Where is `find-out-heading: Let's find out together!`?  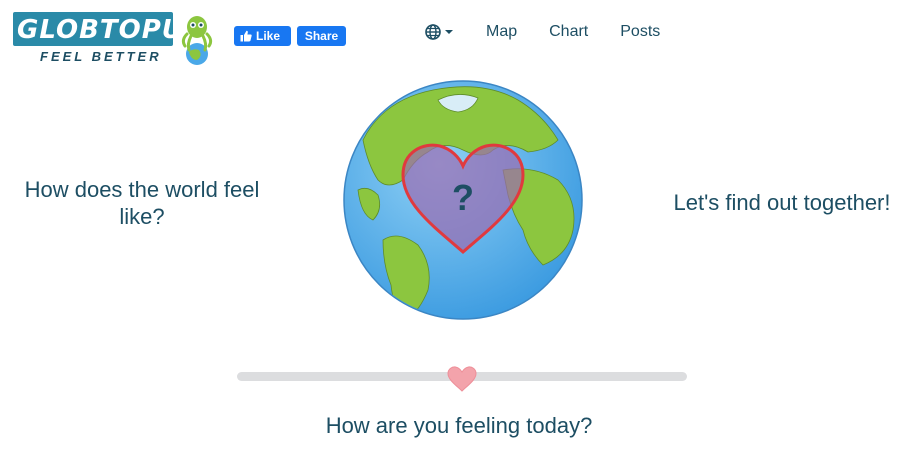 find-out-heading: Let's find out together! is located at coordinates (782, 202).